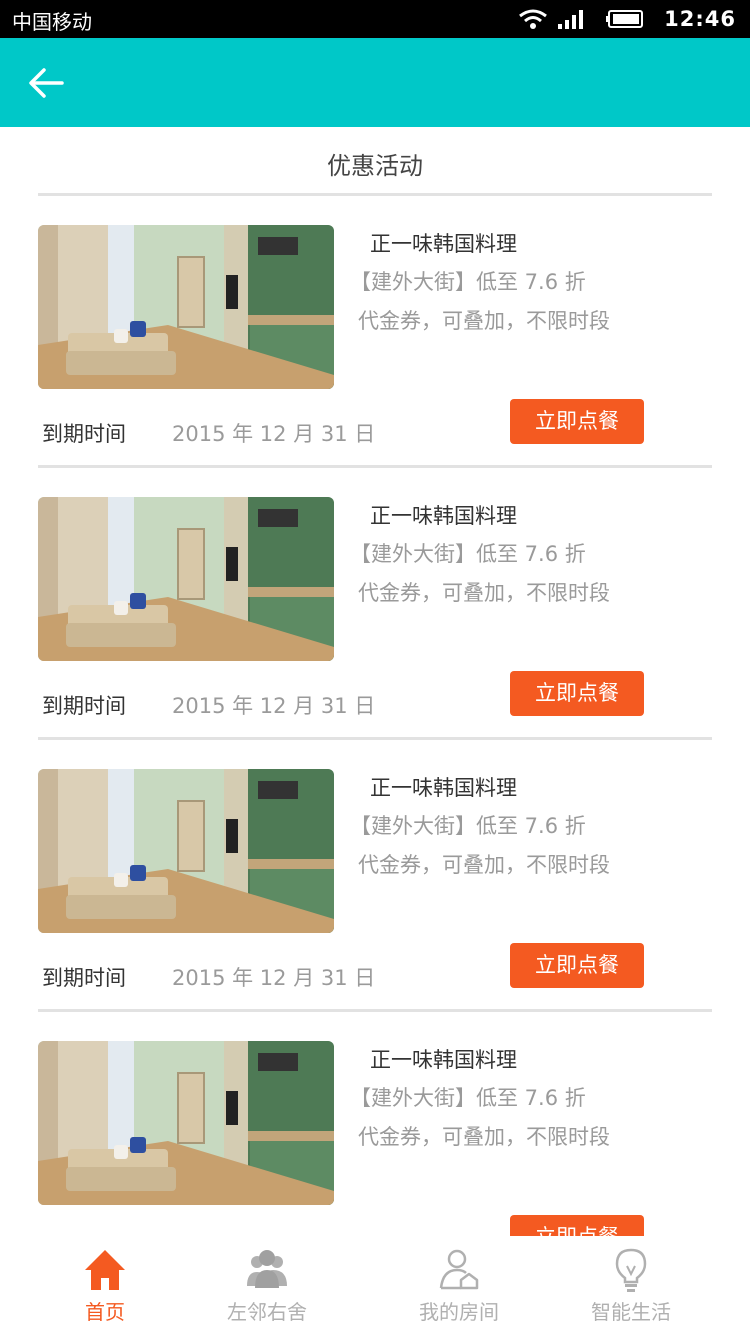 This screenshot has height=1334, width=750. I want to click on carrier-name: 中国移动, so click(52, 22).